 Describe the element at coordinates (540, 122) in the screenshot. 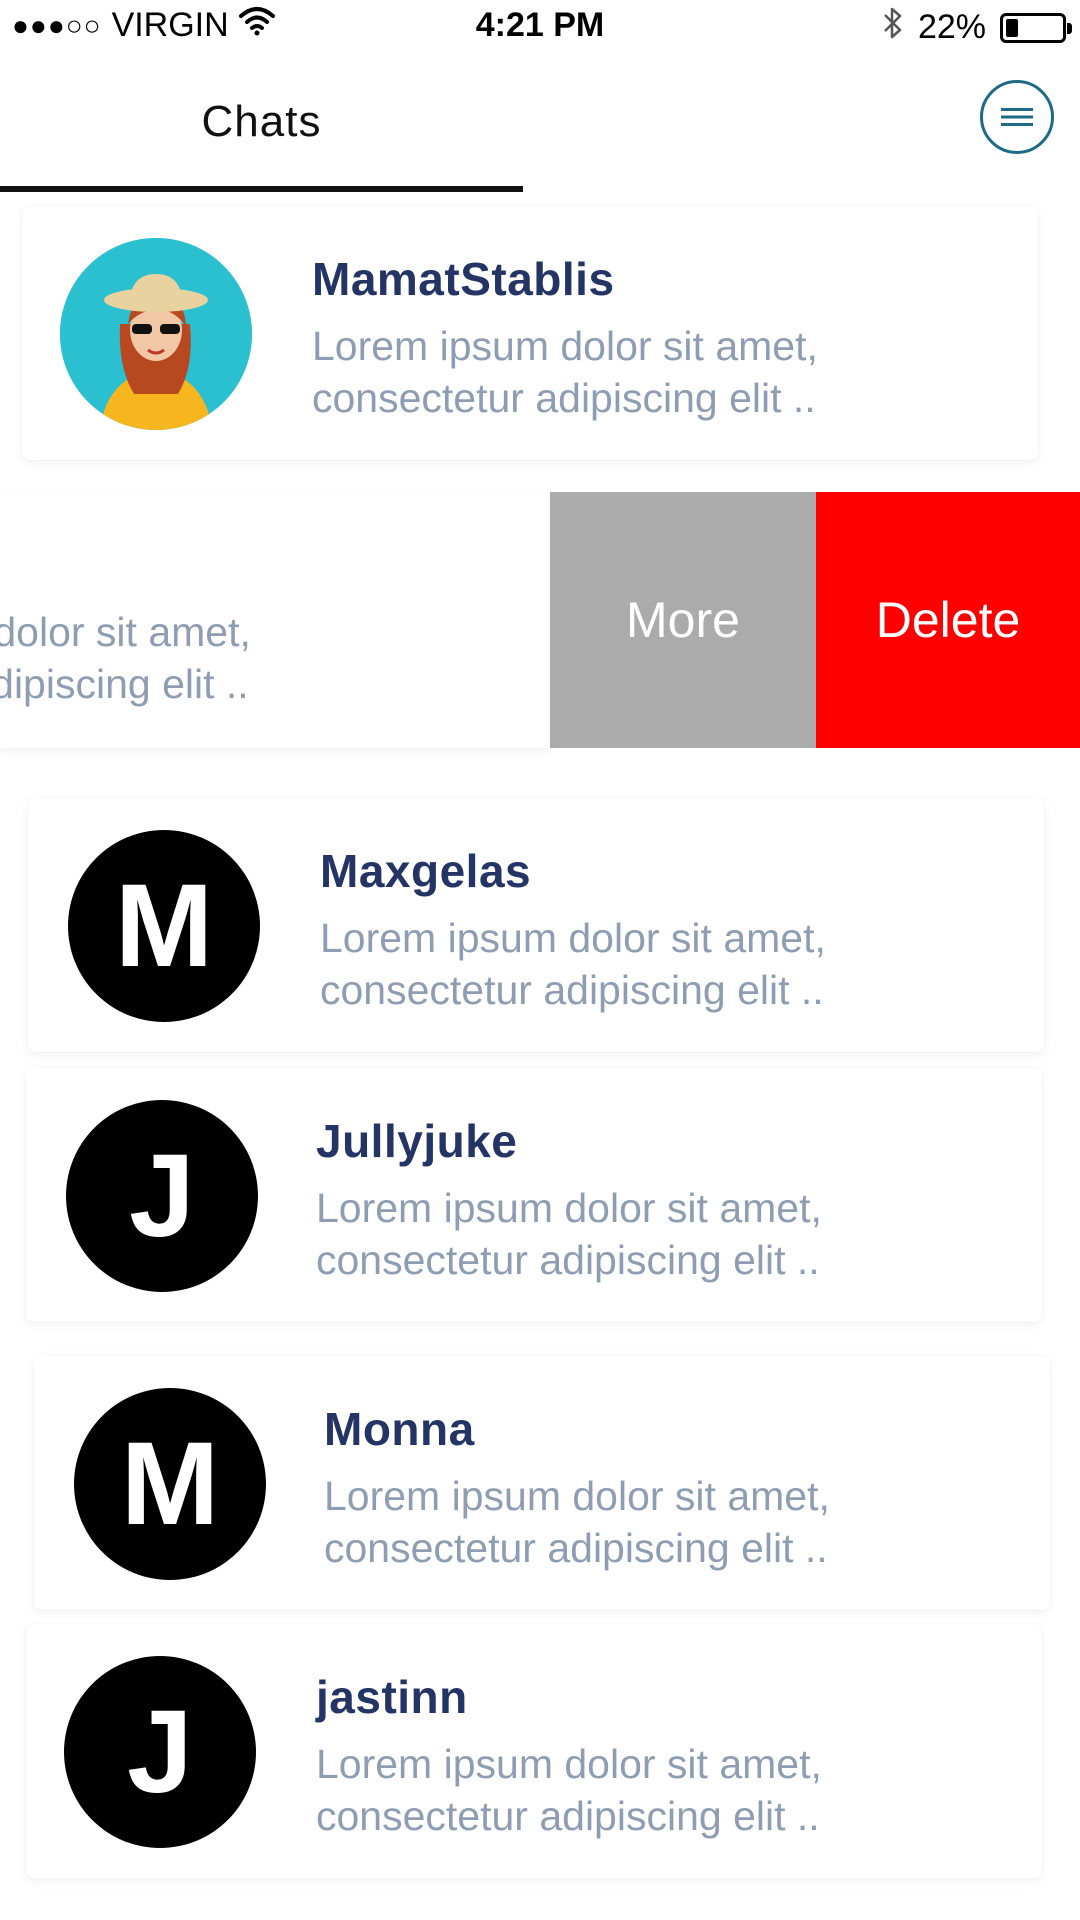

I see `top-tab-bar: Chats` at that location.